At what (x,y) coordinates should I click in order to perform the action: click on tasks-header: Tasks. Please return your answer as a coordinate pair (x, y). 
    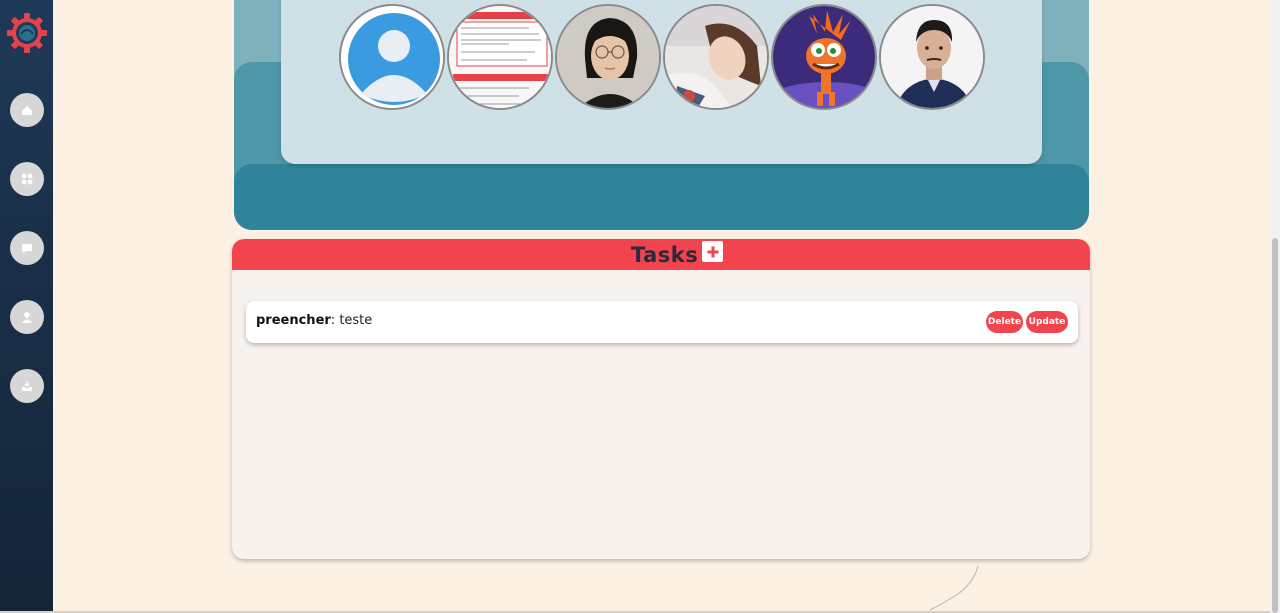
    Looking at the image, I should click on (661, 254).